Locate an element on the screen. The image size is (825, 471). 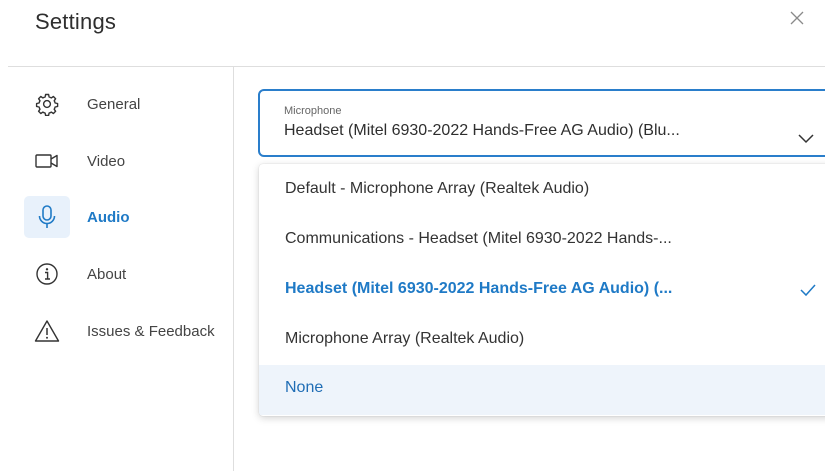
sidebar-item-label: Video is located at coordinates (106, 161).